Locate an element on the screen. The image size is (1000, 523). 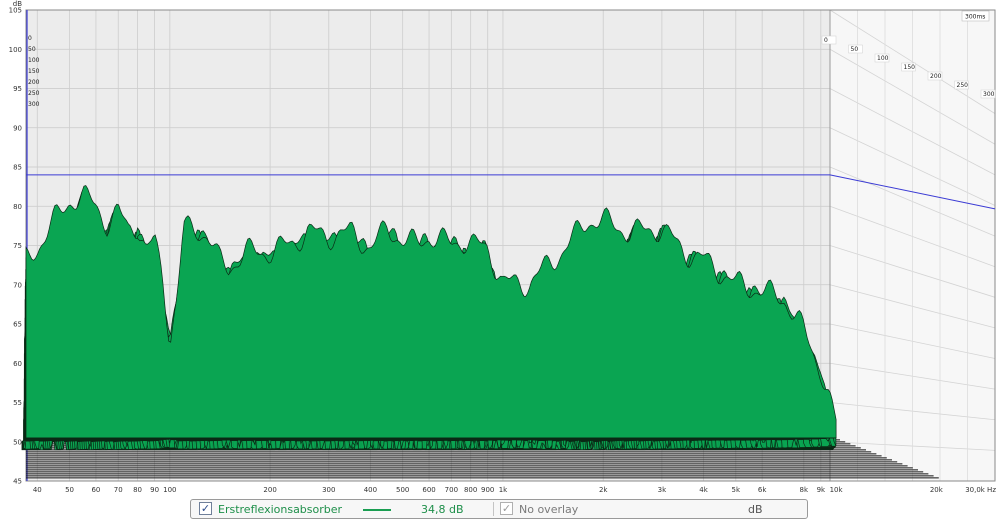
time-end-label: 300ms is located at coordinates (975, 17).